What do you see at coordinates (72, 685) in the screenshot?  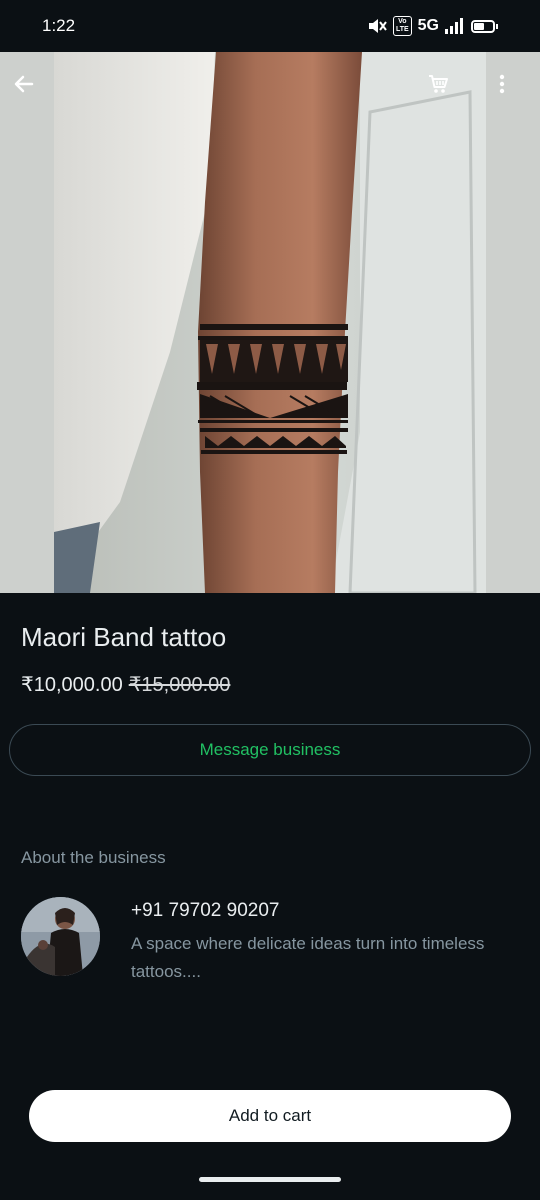 I see `current-price: ₹10,000.00` at bounding box center [72, 685].